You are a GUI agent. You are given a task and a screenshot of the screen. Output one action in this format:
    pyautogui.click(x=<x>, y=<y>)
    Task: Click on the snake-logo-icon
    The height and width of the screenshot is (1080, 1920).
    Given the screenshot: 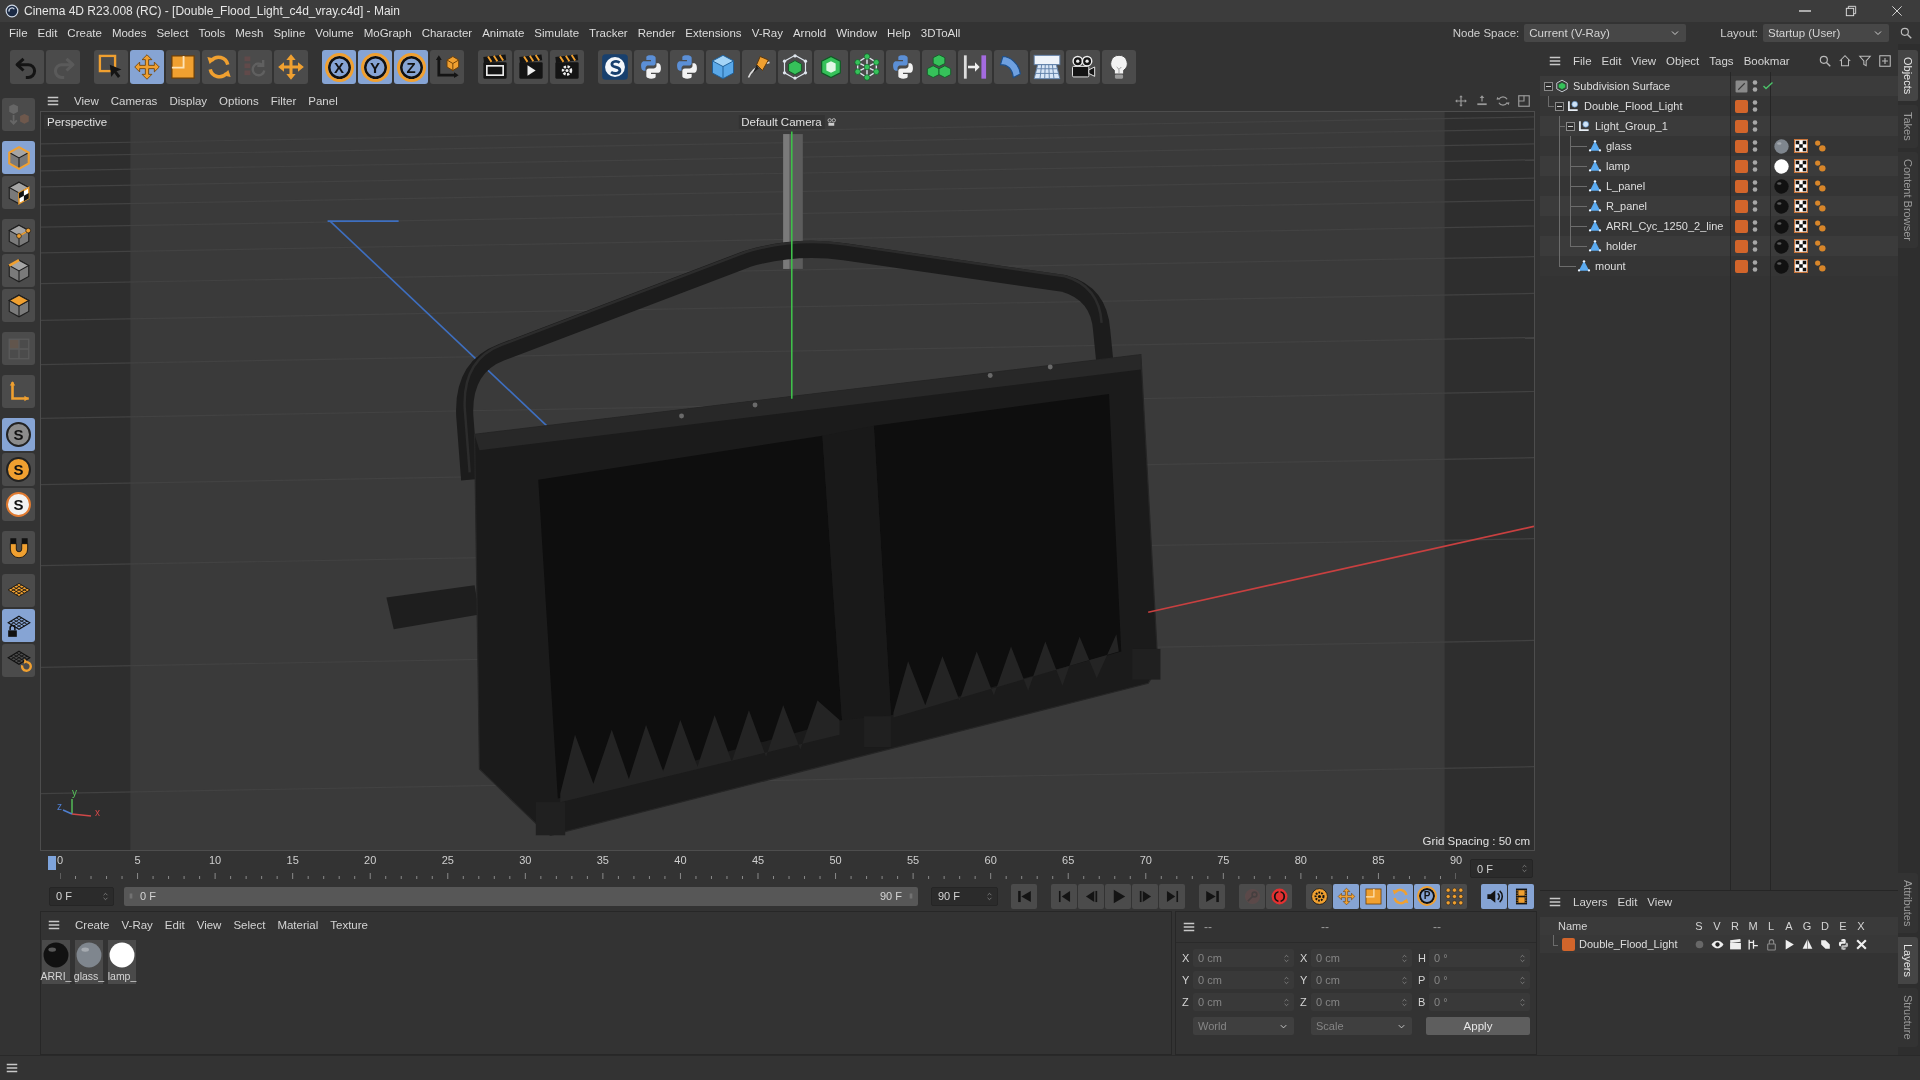 What is the action you would take?
    pyautogui.click(x=1843, y=944)
    